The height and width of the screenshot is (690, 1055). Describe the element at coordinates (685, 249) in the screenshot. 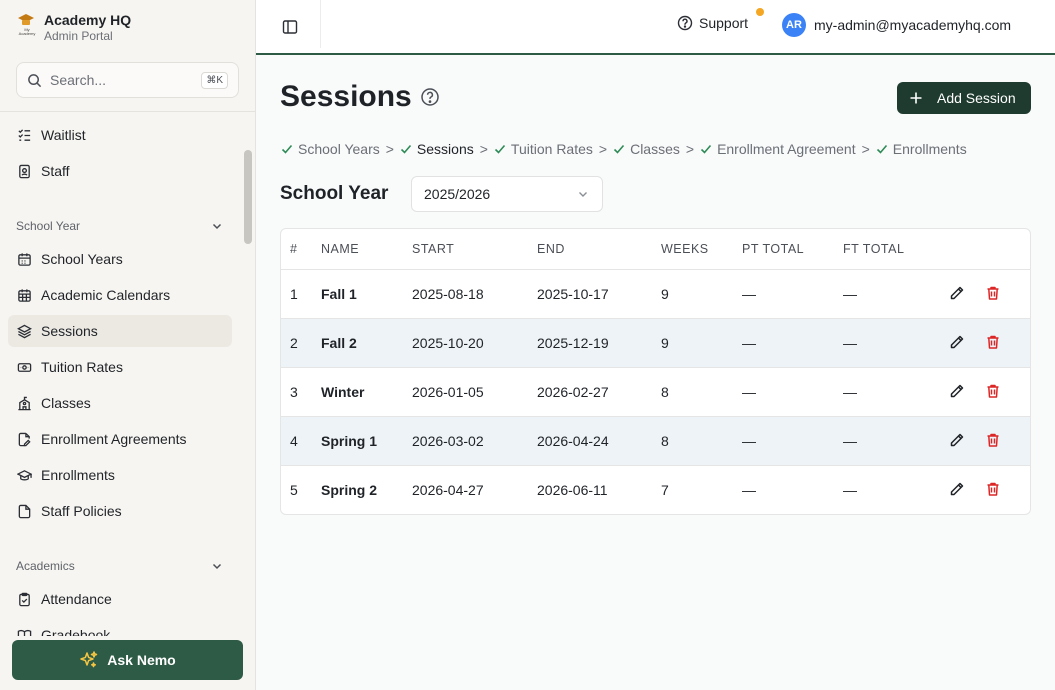

I see `column-header-weeks: Weeks` at that location.